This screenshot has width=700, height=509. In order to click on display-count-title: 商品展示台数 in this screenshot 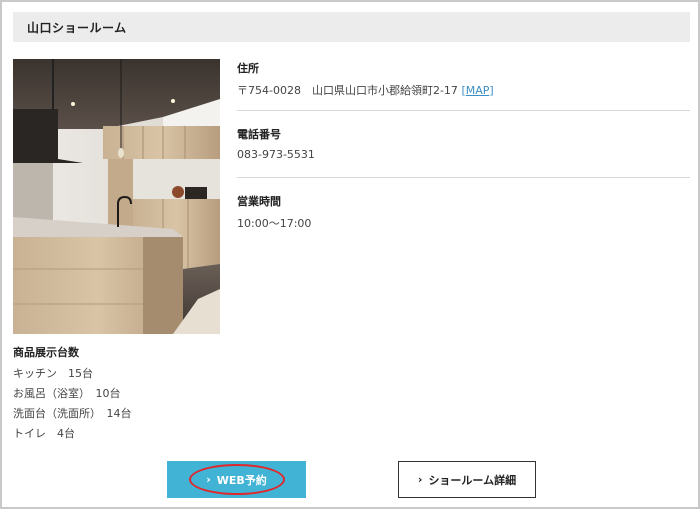, I will do `click(46, 352)`.